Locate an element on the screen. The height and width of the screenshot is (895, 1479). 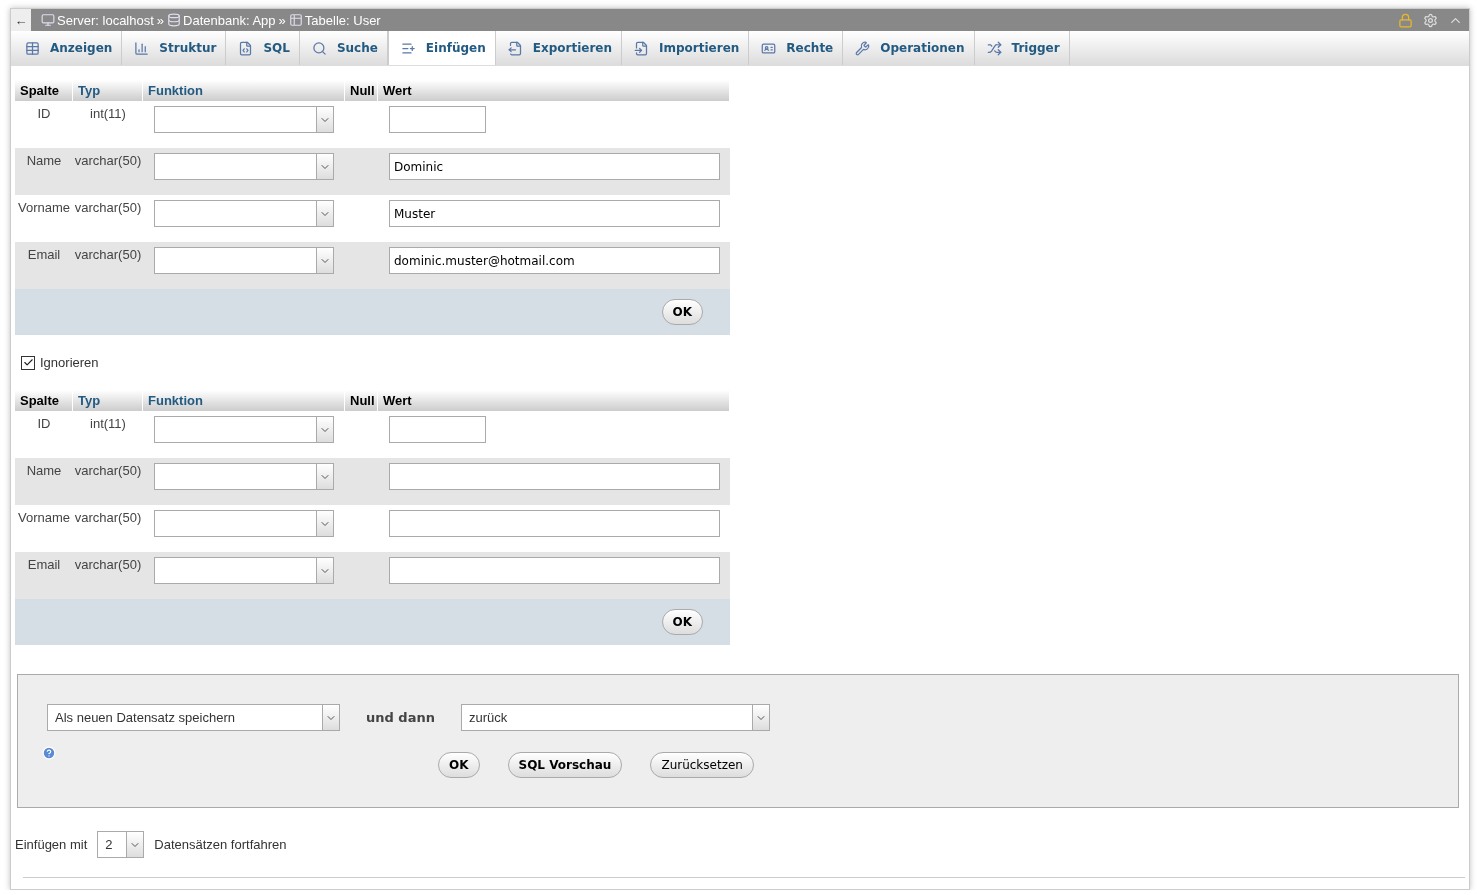
form-button: Zurücksetzen is located at coordinates (702, 765).